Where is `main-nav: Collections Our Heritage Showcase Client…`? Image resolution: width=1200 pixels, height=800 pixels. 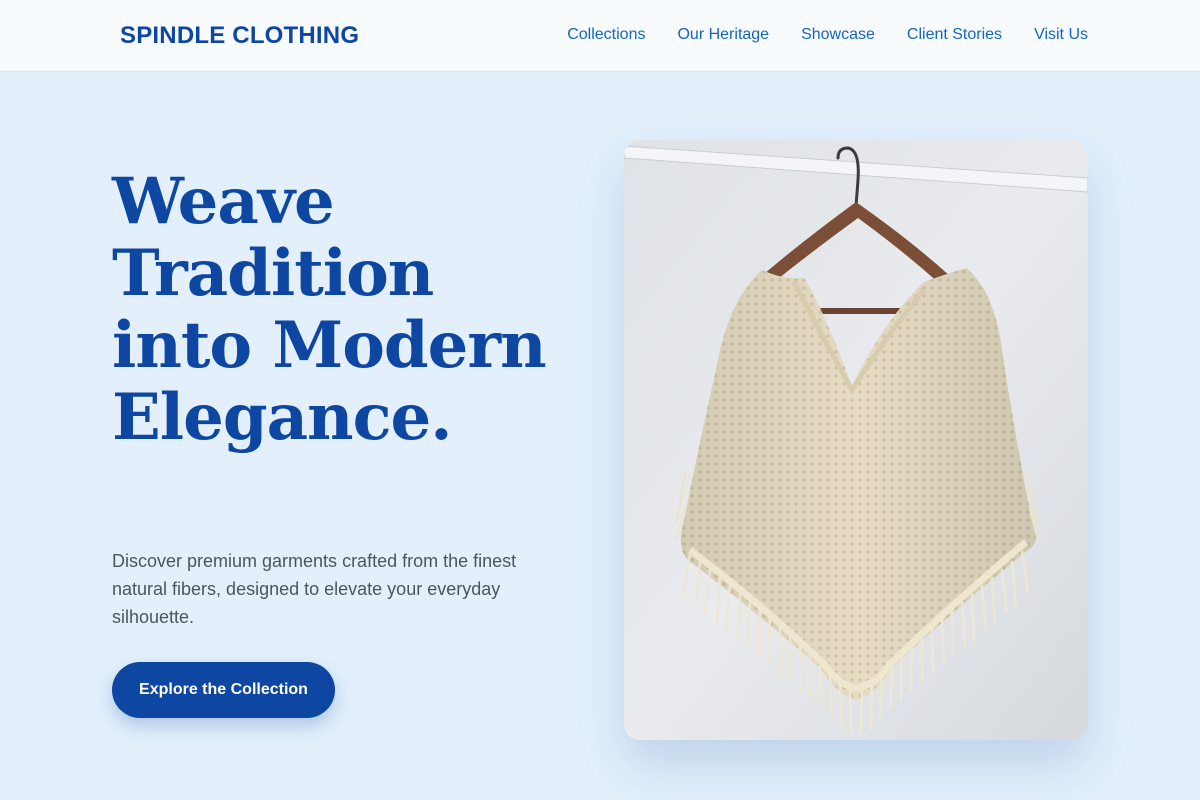
main-nav: Collections Our Heritage Showcase Client… is located at coordinates (827, 35).